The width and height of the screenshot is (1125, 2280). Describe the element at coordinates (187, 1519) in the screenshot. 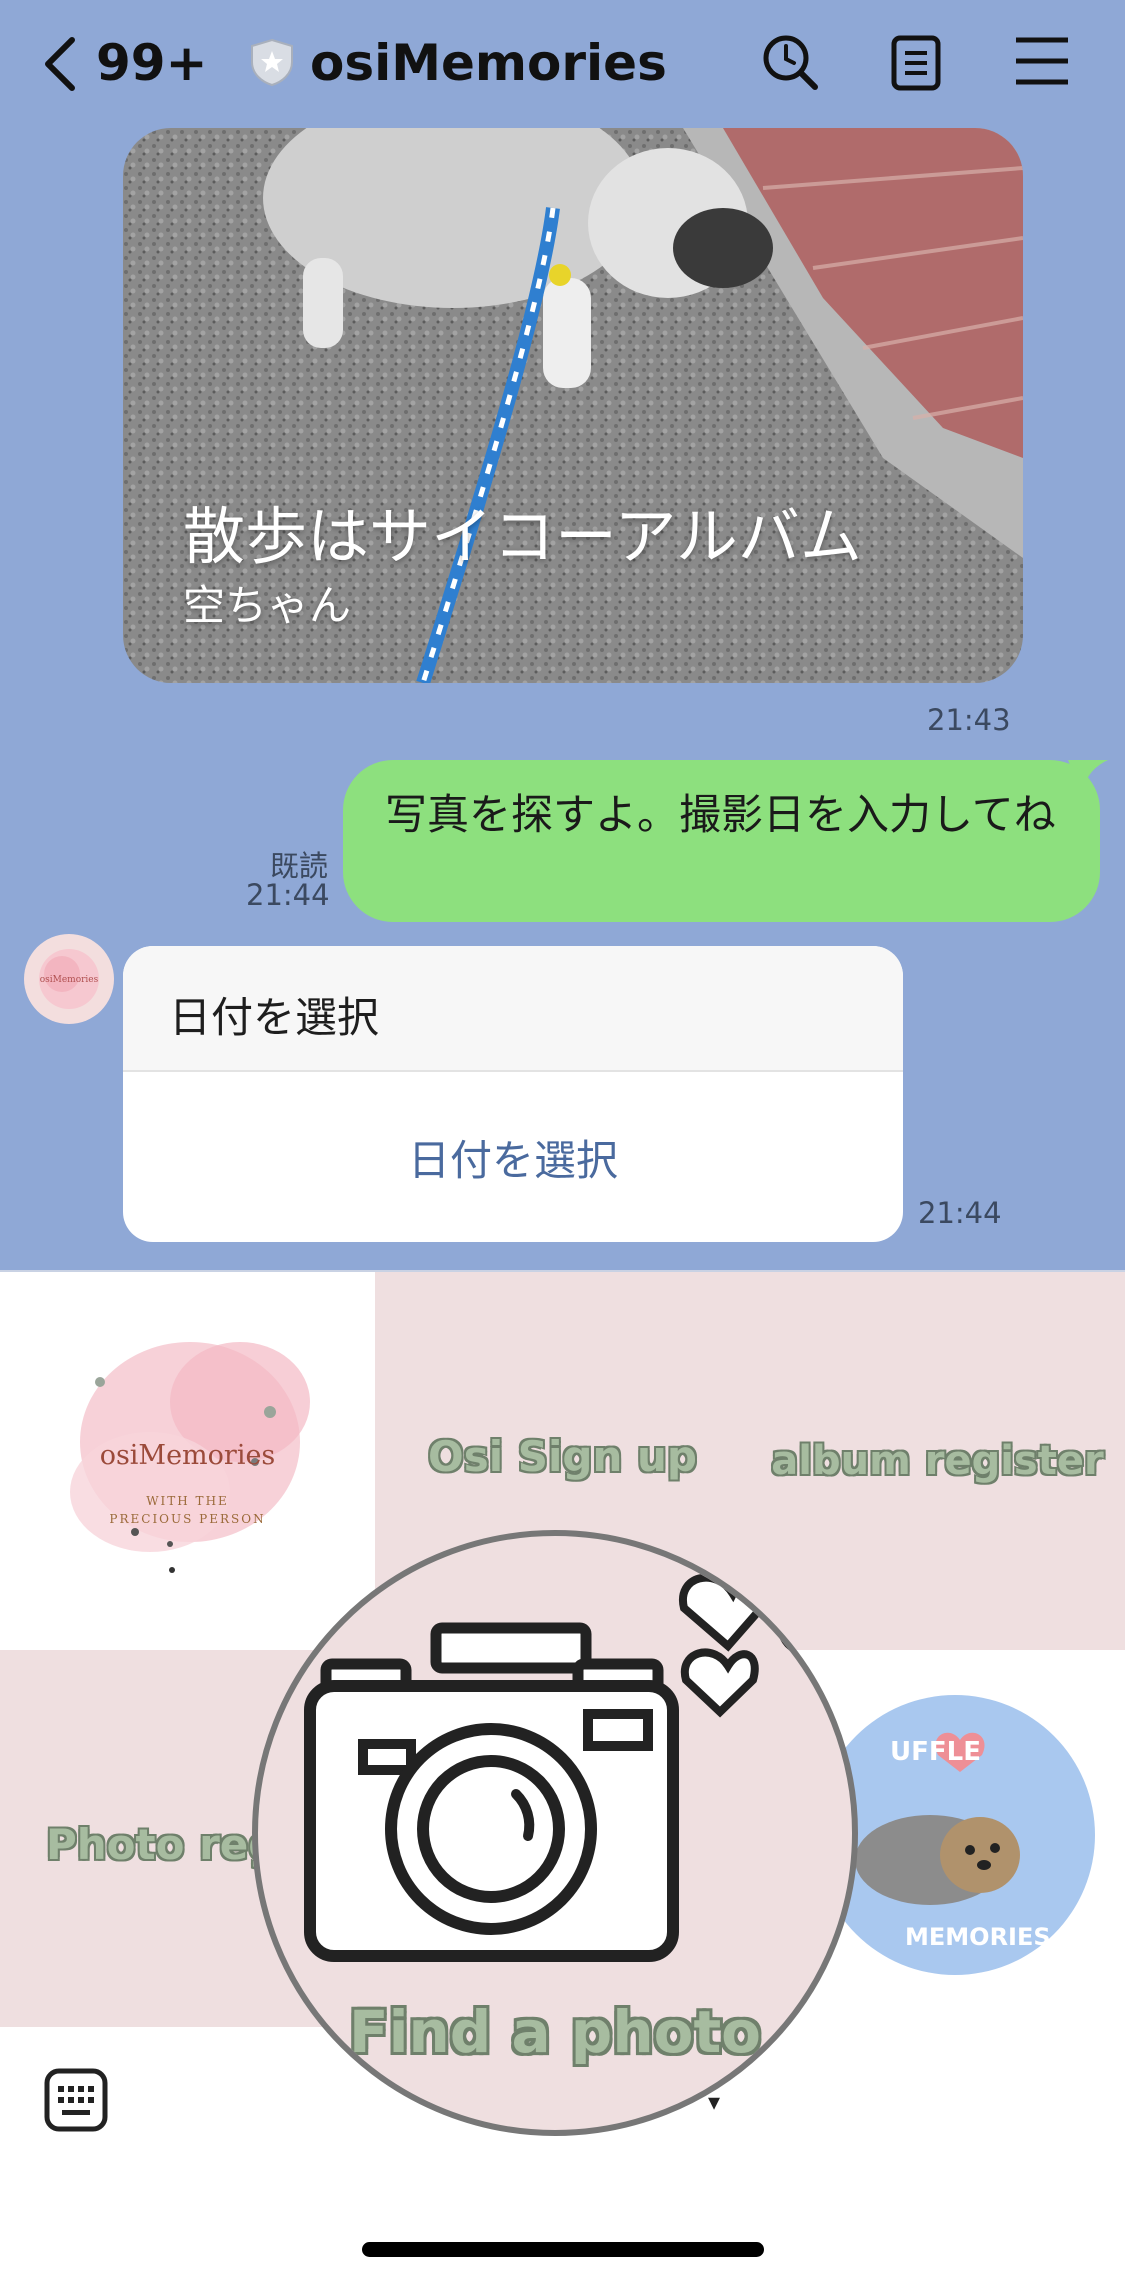

I see `logo-tagline-2: PRECIOUS PERSON` at that location.